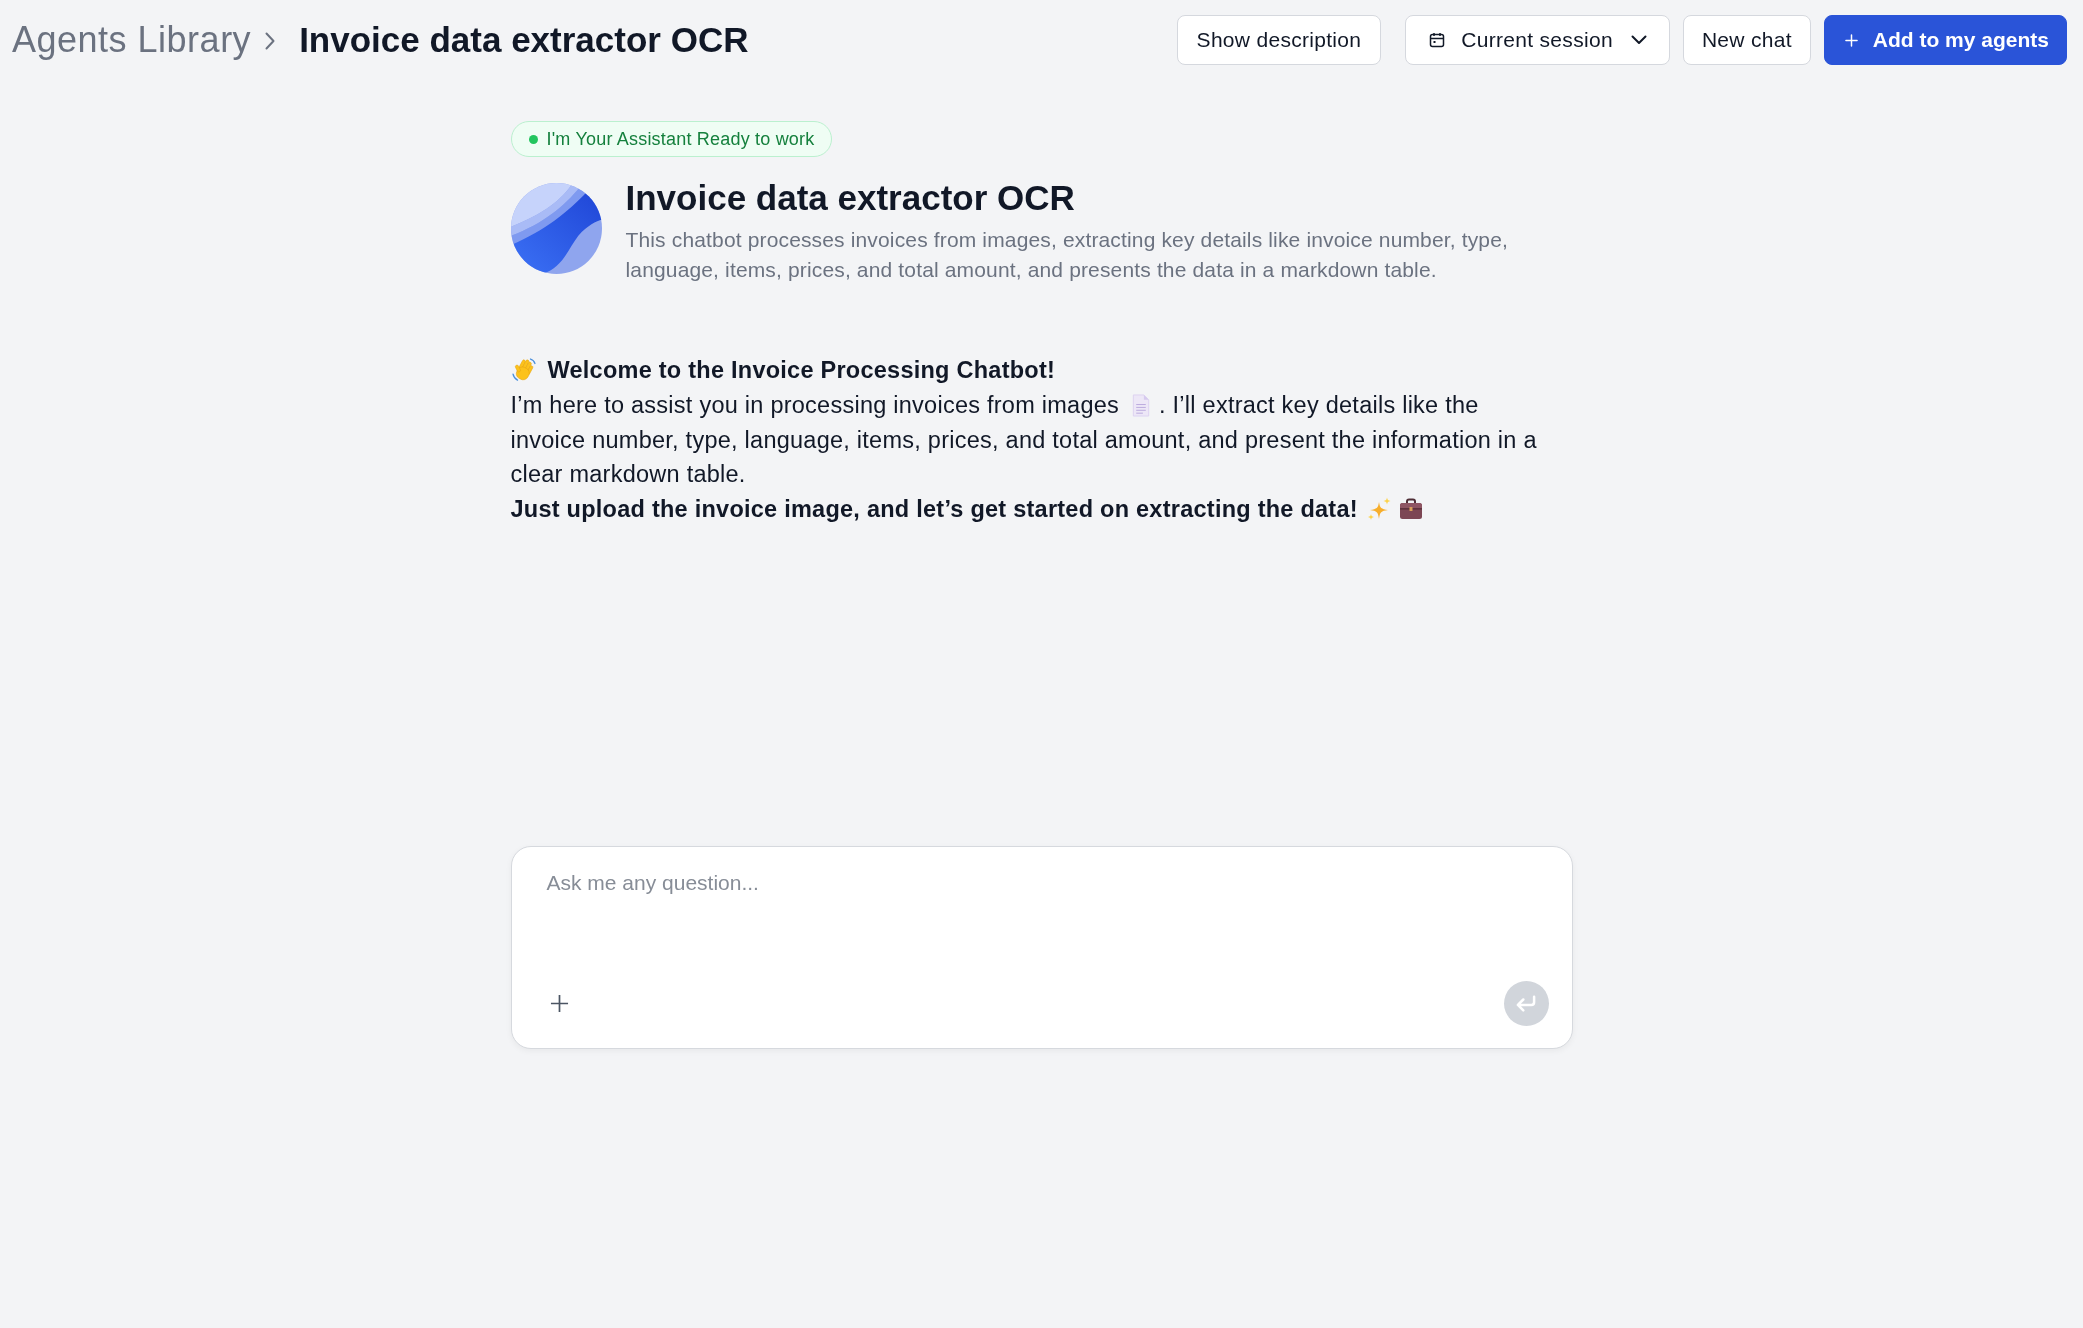 Image resolution: width=2083 pixels, height=1328 pixels. What do you see at coordinates (1526, 1003) in the screenshot?
I see `return-arrow-icon` at bounding box center [1526, 1003].